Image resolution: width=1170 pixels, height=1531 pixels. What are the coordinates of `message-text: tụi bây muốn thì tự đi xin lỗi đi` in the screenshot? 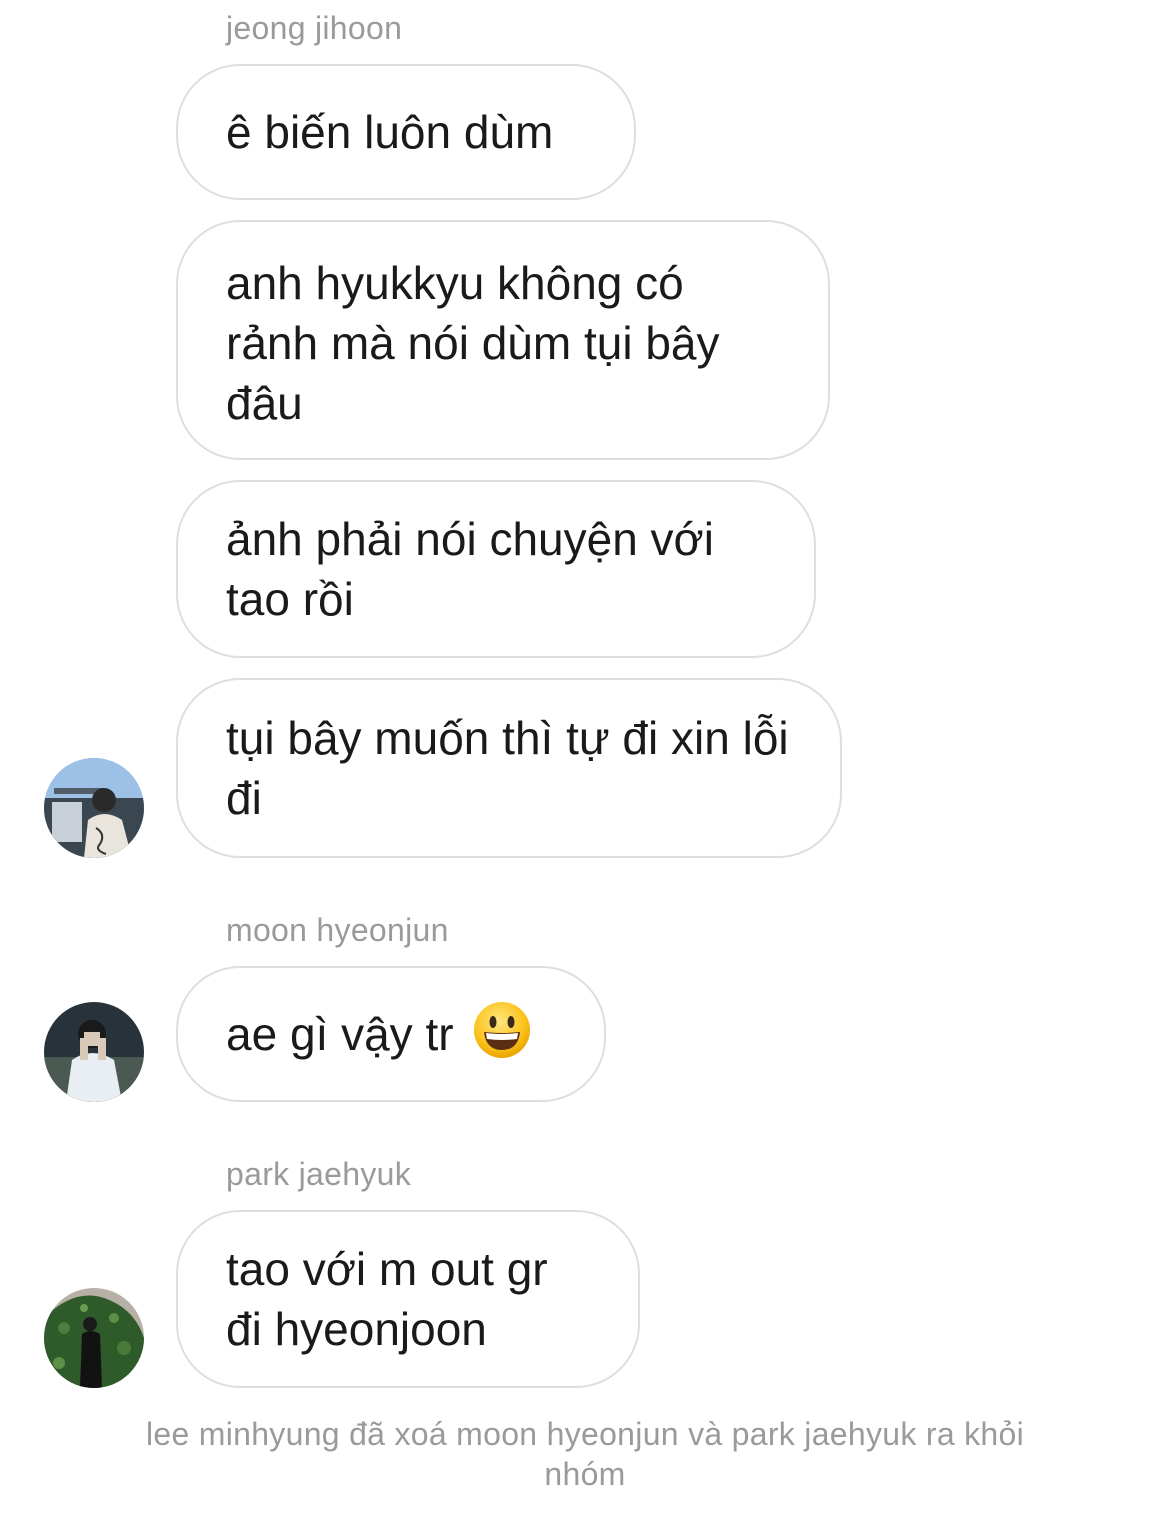 It's located at (507, 768).